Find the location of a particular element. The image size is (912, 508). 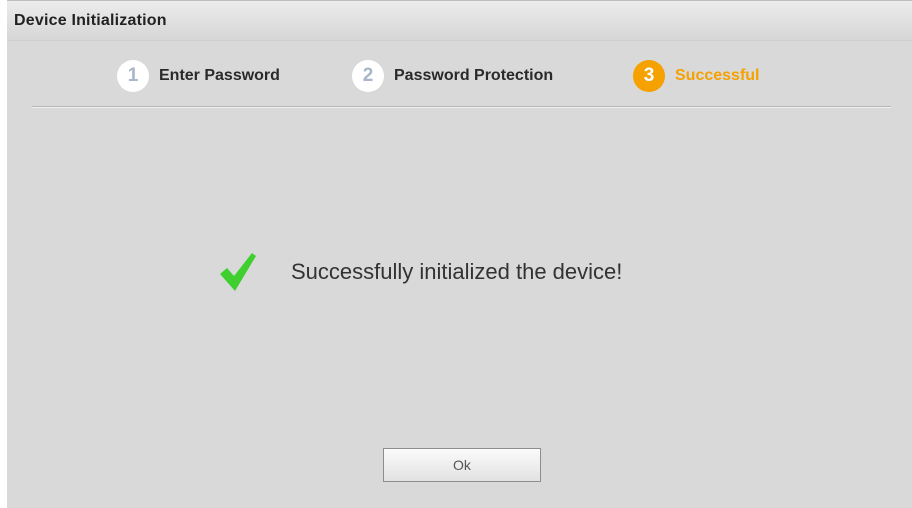

step-label-successful: Successful is located at coordinates (717, 75).